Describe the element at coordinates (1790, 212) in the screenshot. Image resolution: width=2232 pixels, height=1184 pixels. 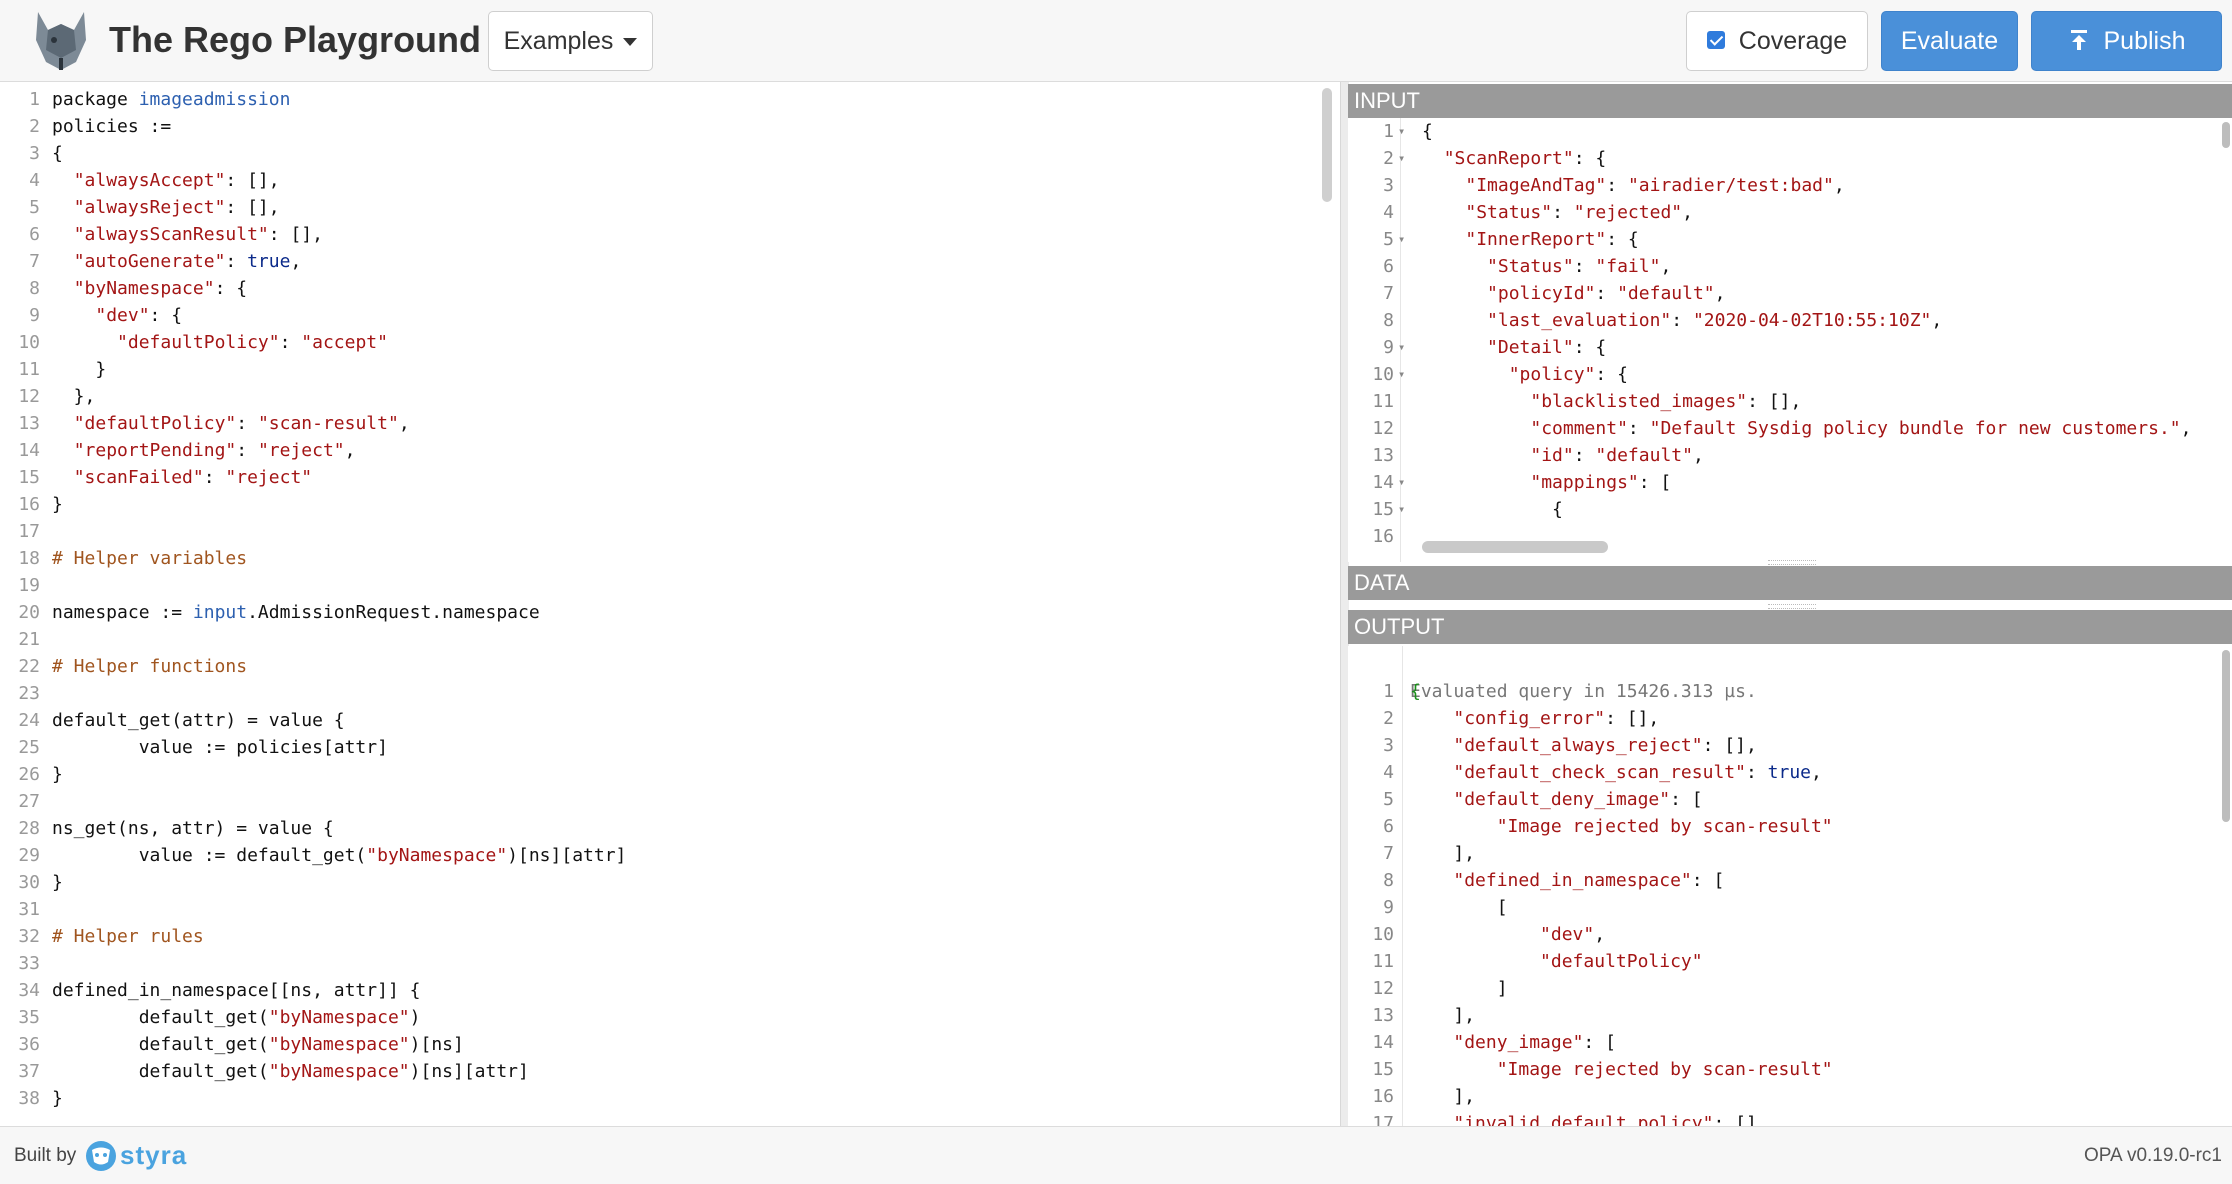
I see `input-line: 4 "Status": "rejected",` at that location.